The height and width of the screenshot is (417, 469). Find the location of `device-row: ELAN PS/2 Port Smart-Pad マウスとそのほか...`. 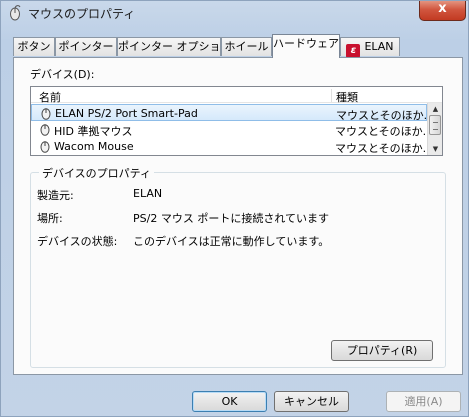

device-row: ELAN PS/2 Port Smart-Pad マウスとそのほか... is located at coordinates (232, 113).